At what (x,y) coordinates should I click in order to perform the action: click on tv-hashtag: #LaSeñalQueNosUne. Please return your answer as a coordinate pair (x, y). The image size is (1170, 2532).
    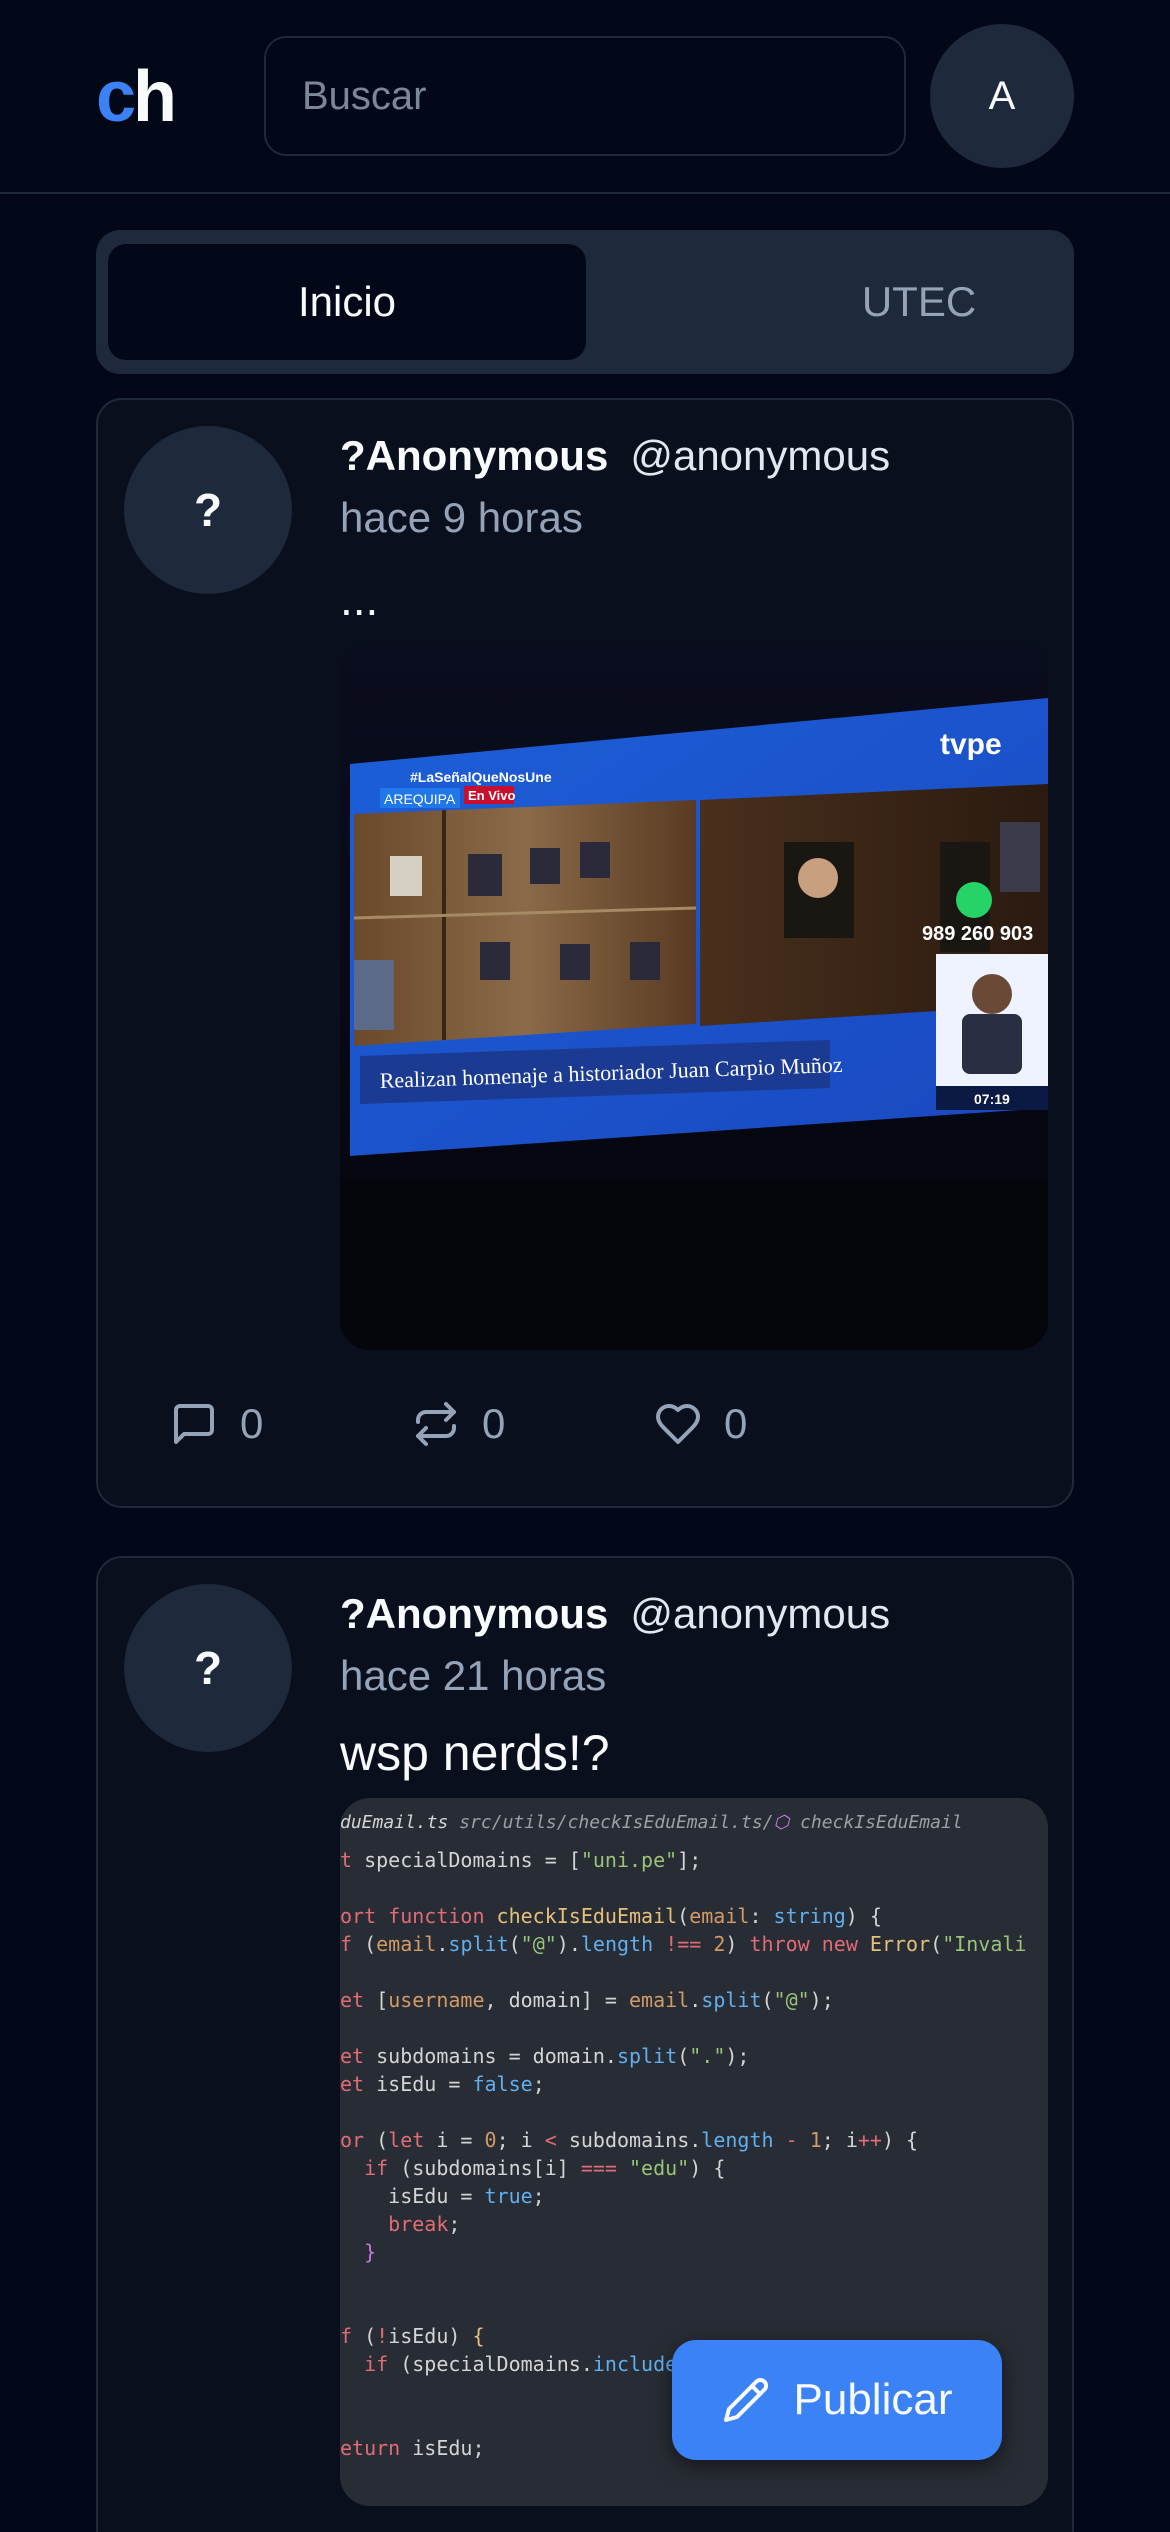
    Looking at the image, I should click on (481, 777).